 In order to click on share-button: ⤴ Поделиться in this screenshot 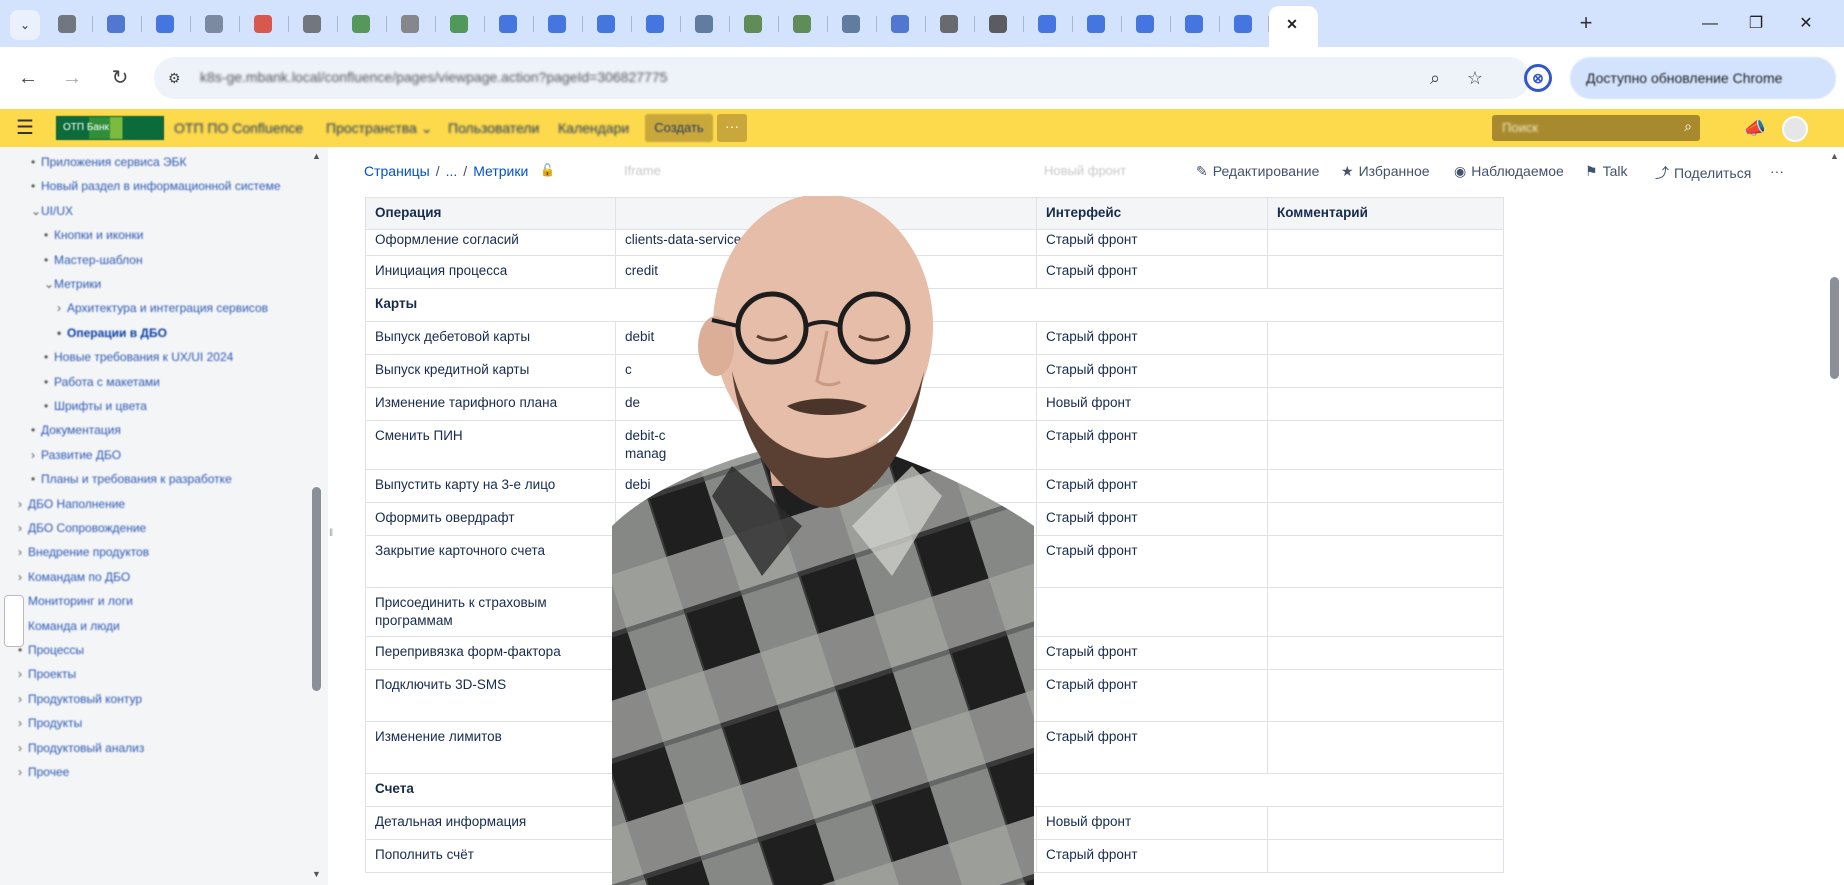, I will do `click(1703, 173)`.